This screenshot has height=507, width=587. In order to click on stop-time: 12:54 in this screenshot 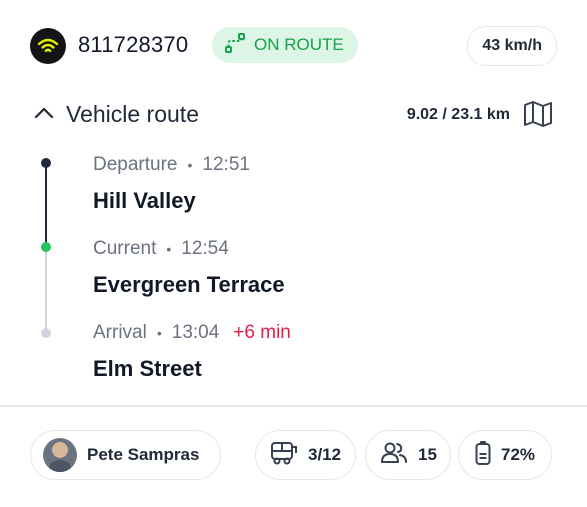, I will do `click(205, 248)`.